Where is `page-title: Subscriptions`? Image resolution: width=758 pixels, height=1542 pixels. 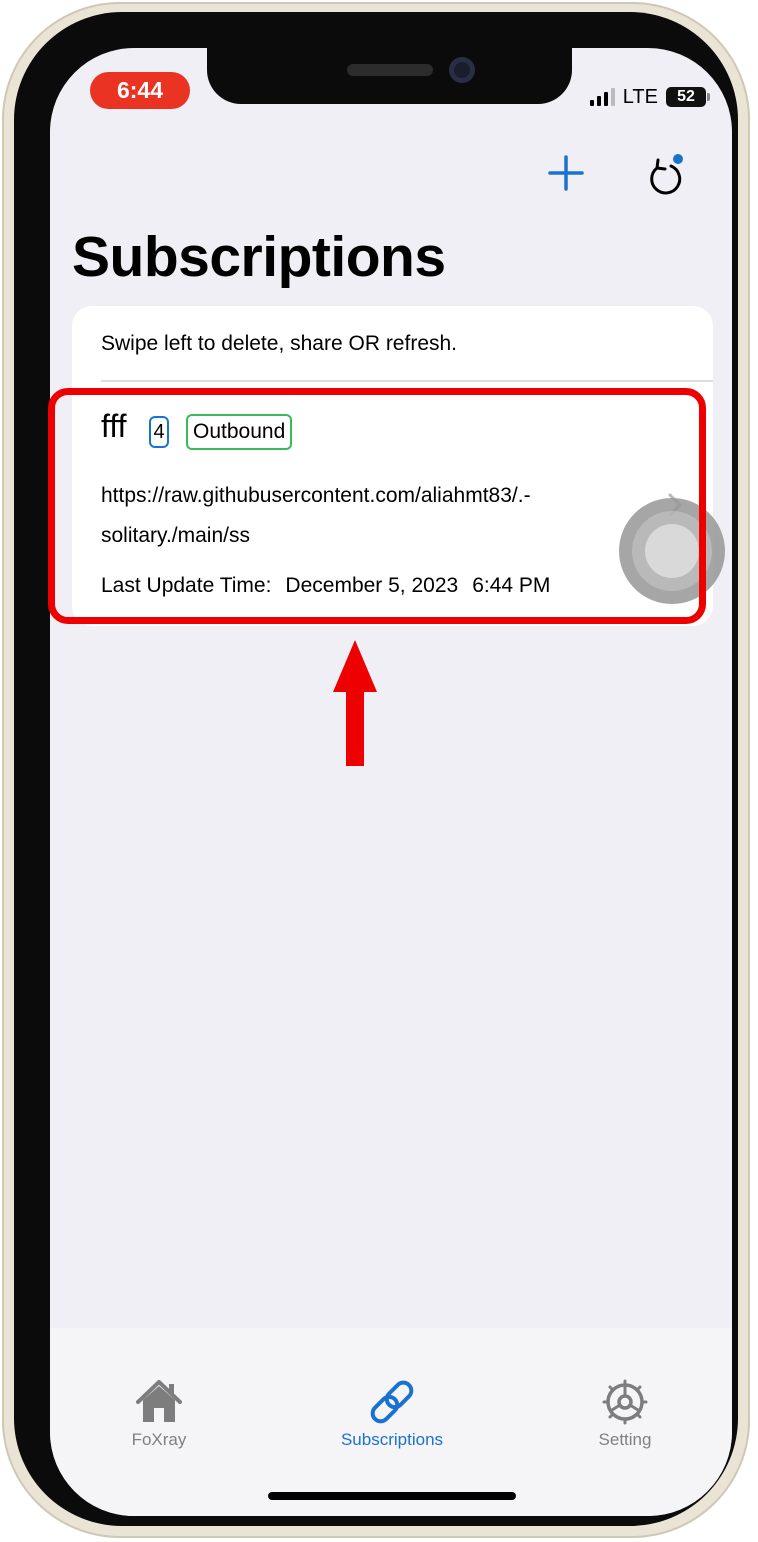
page-title: Subscriptions is located at coordinates (259, 257).